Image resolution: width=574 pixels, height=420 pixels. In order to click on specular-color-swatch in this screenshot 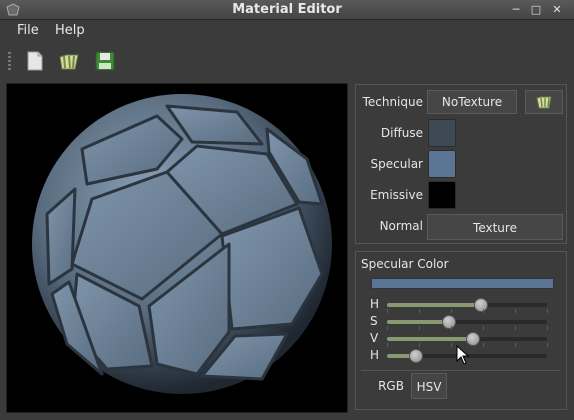, I will do `click(442, 164)`.